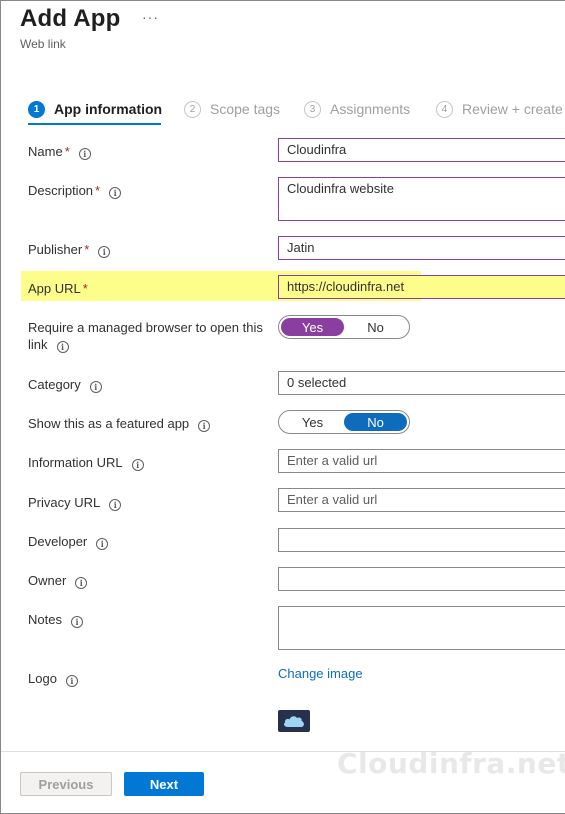  What do you see at coordinates (421, 248) in the screenshot?
I see `publisher-field: Jatin` at bounding box center [421, 248].